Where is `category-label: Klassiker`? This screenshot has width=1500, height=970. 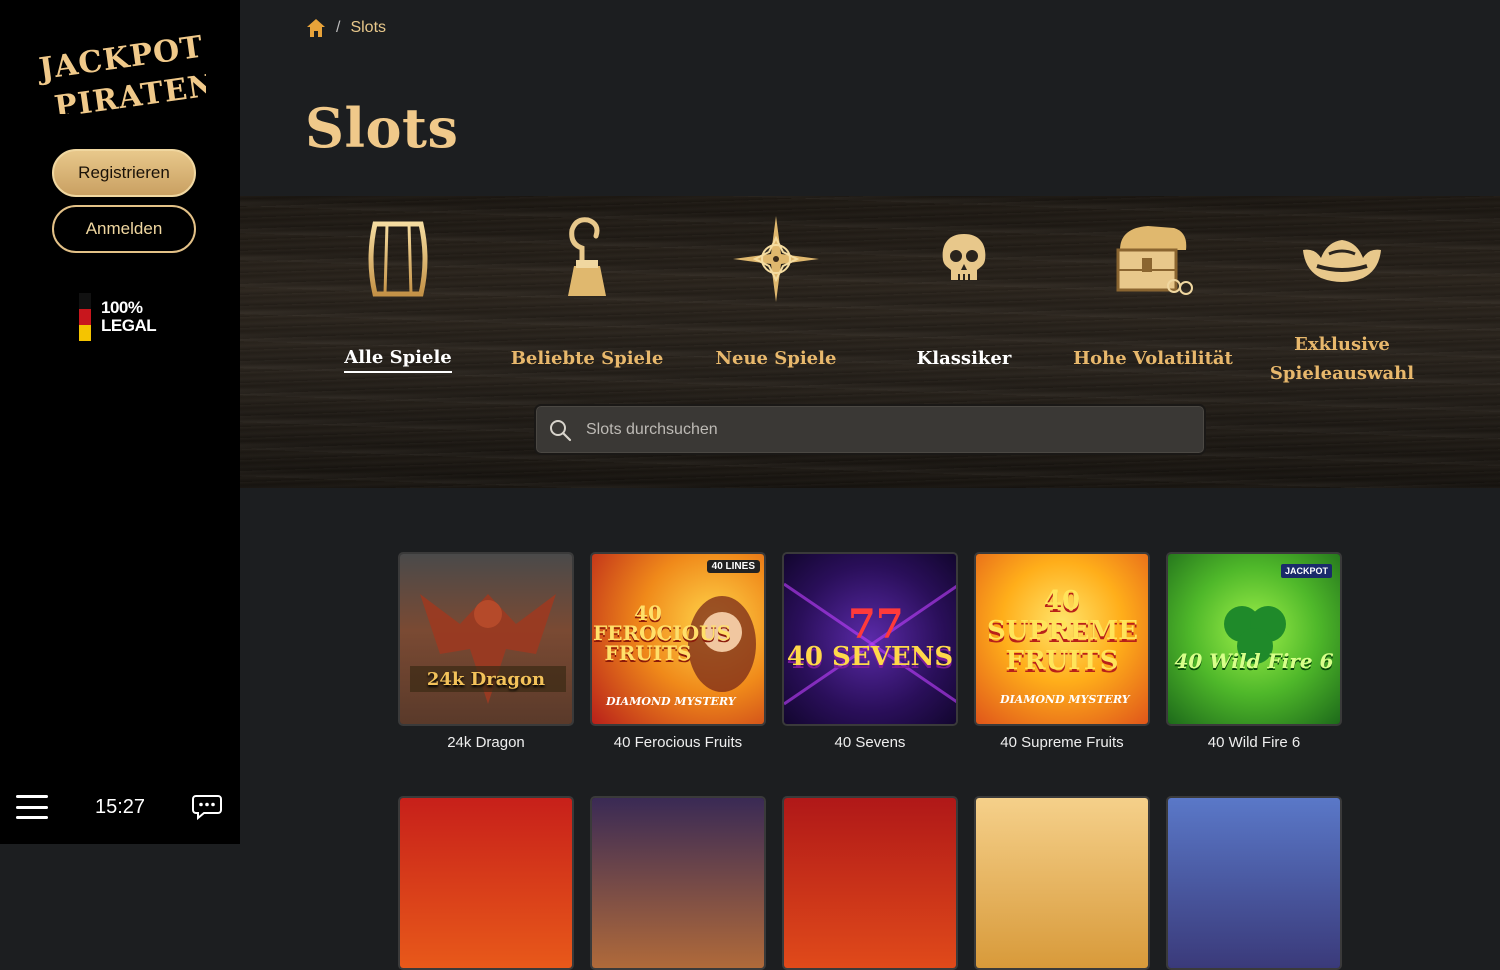
category-label: Klassiker is located at coordinates (964, 358).